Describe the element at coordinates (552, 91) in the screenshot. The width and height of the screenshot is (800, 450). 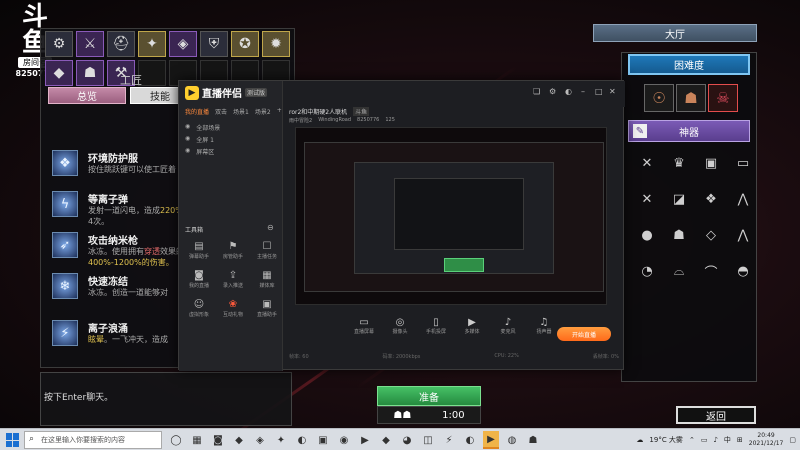
I see `settings-icon: ⚙` at that location.